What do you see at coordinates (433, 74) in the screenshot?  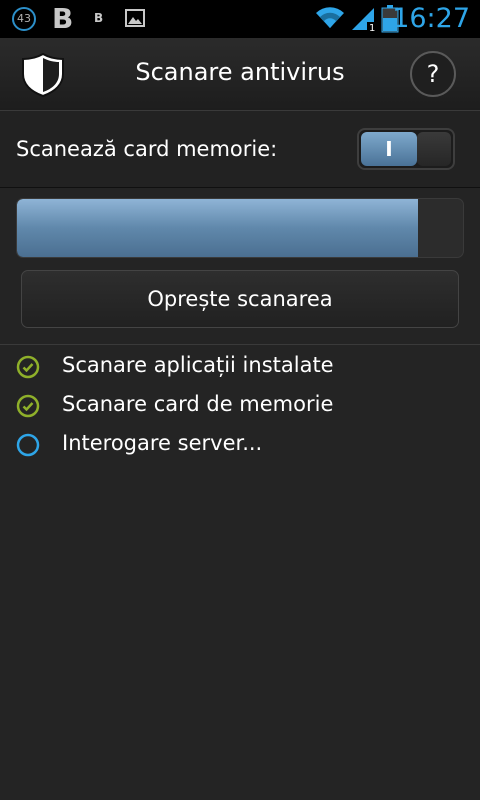 I see `help-button: ?` at bounding box center [433, 74].